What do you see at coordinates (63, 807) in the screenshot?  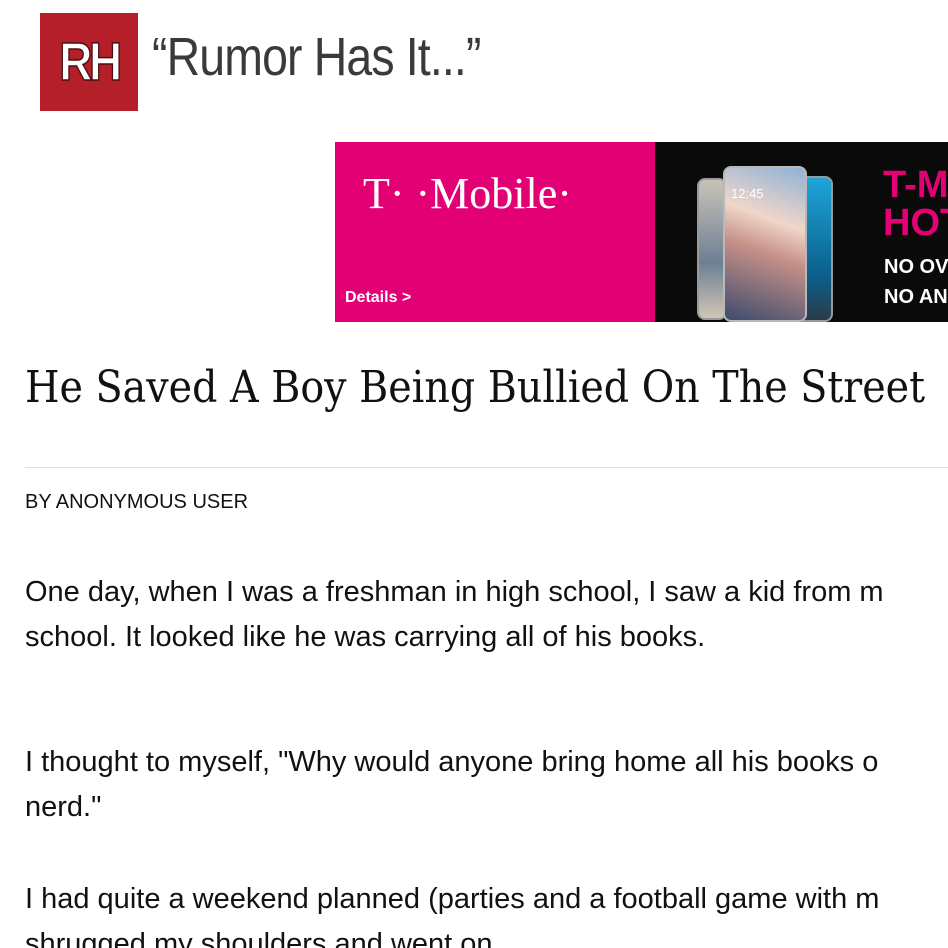 I see `paragraph-line: nerd."` at bounding box center [63, 807].